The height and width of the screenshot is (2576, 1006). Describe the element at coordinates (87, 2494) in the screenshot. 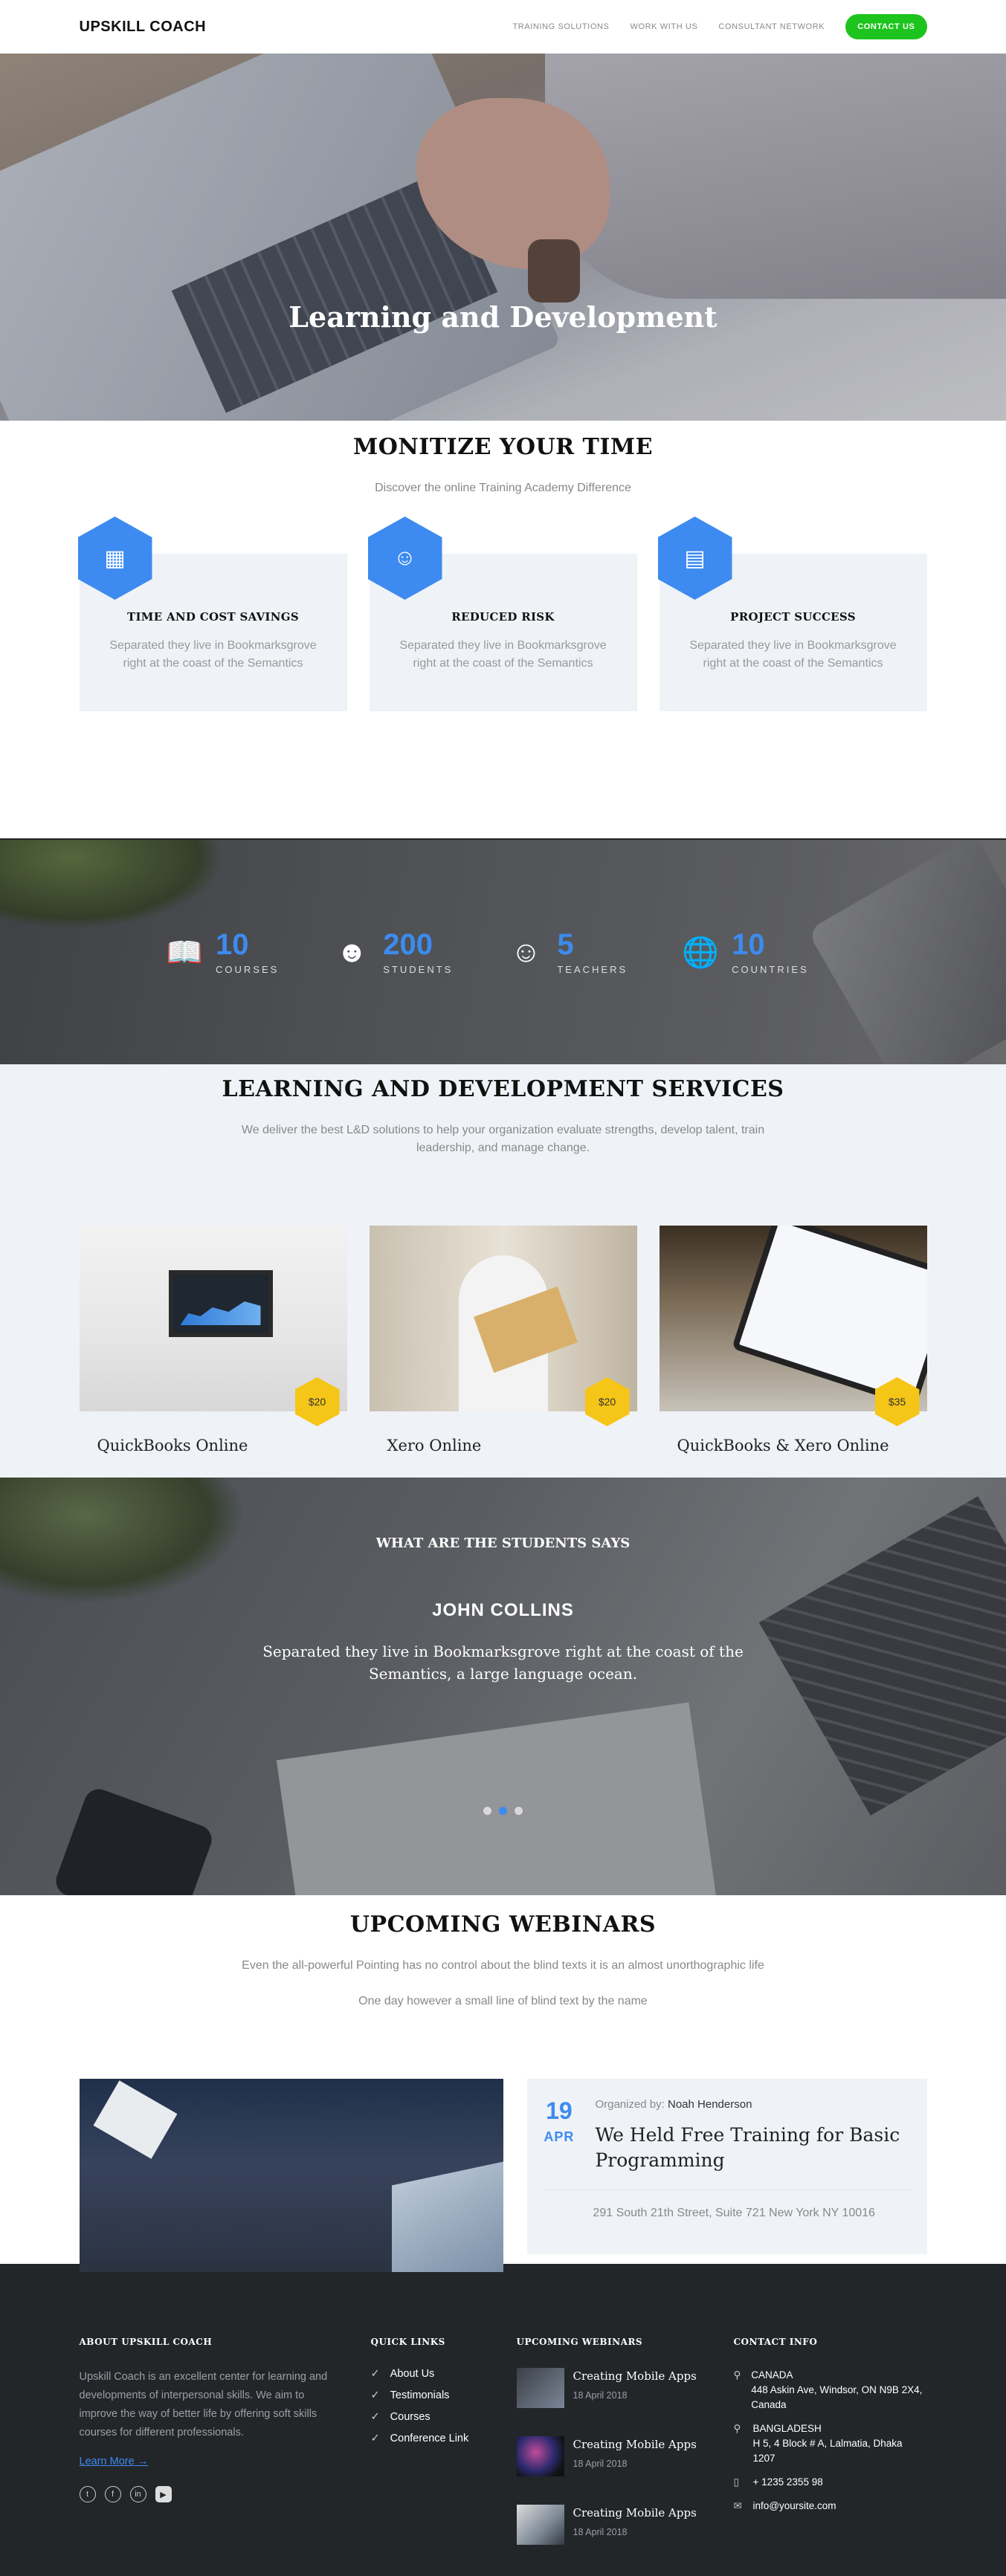

I see `twitter-icon: t` at that location.